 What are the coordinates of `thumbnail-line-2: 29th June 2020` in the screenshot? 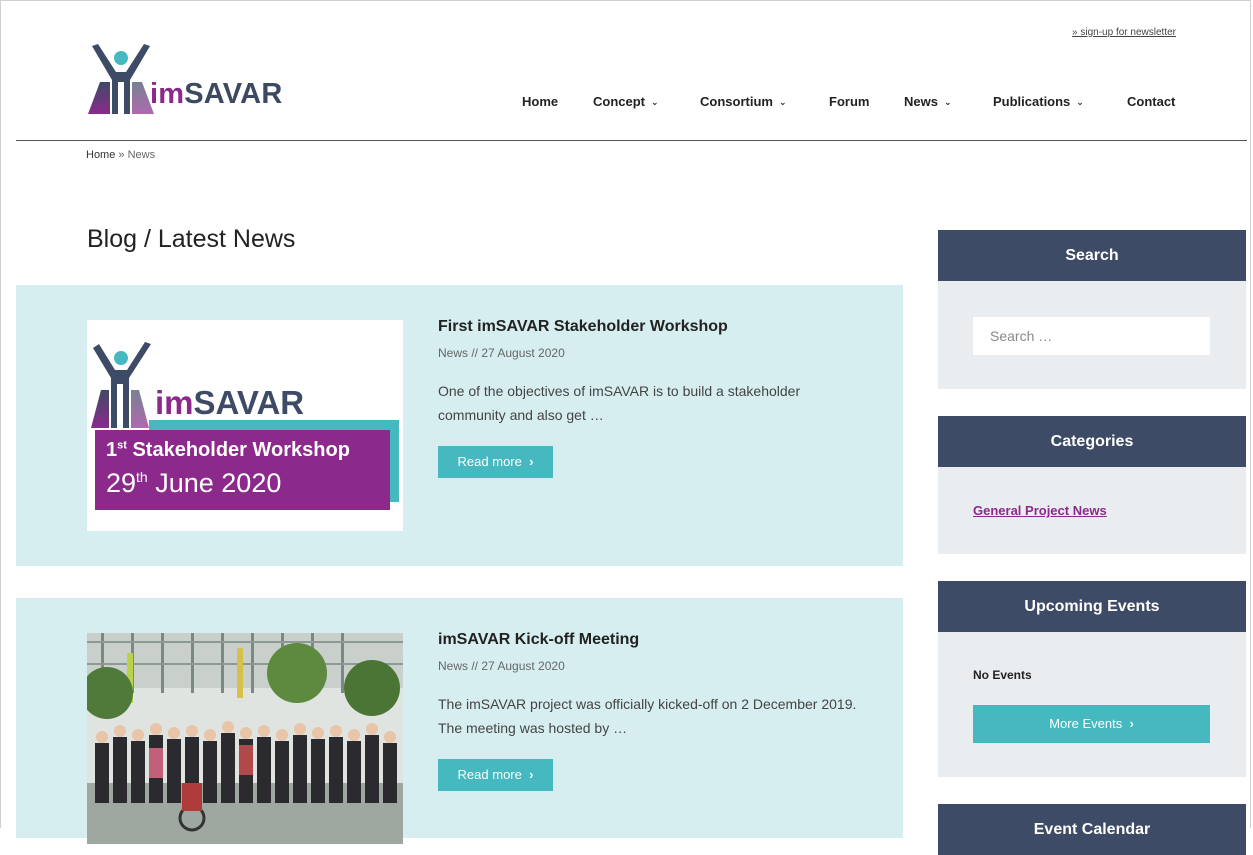 It's located at (194, 483).